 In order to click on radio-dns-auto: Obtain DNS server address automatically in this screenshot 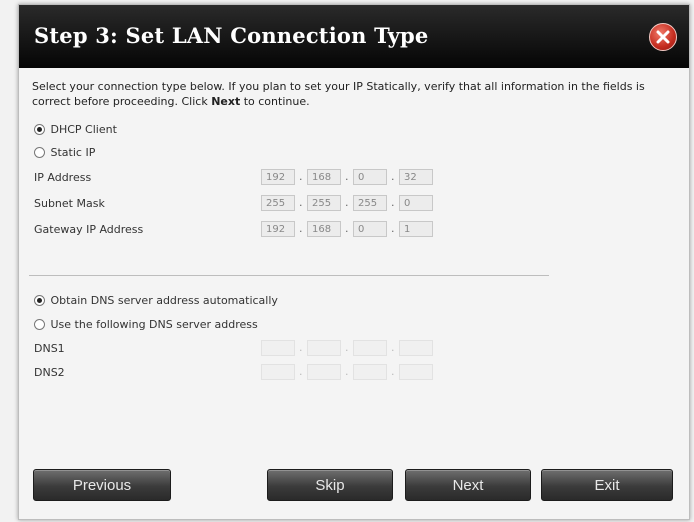, I will do `click(156, 300)`.